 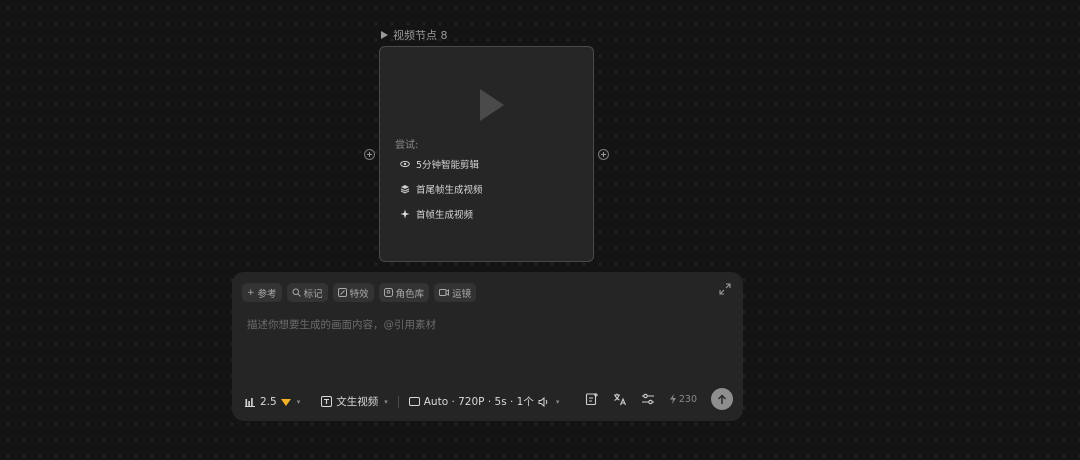 I want to click on reference-chips: + 参考 标记 特效 角色库 运镜, so click(x=359, y=292).